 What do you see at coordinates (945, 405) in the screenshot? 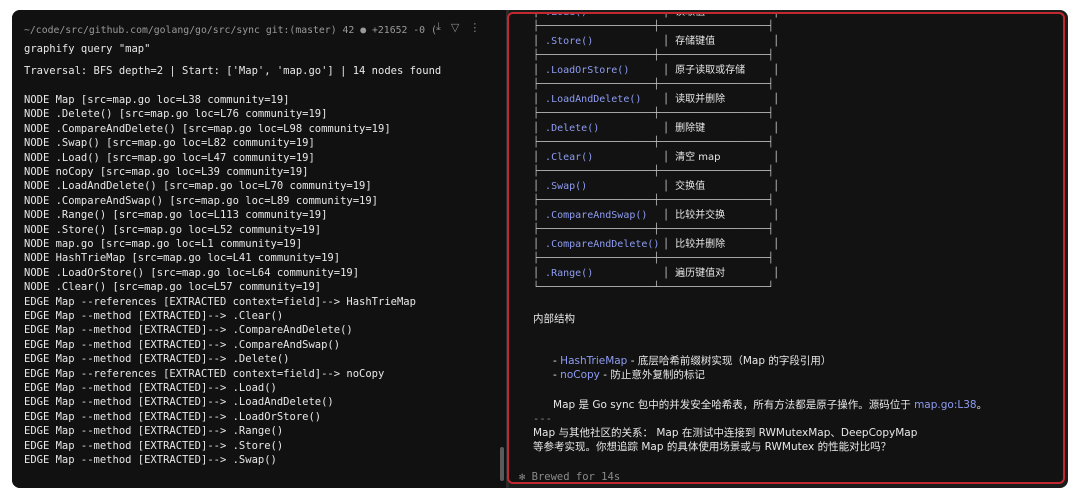
I see `link-source-location: map.go:L38` at bounding box center [945, 405].